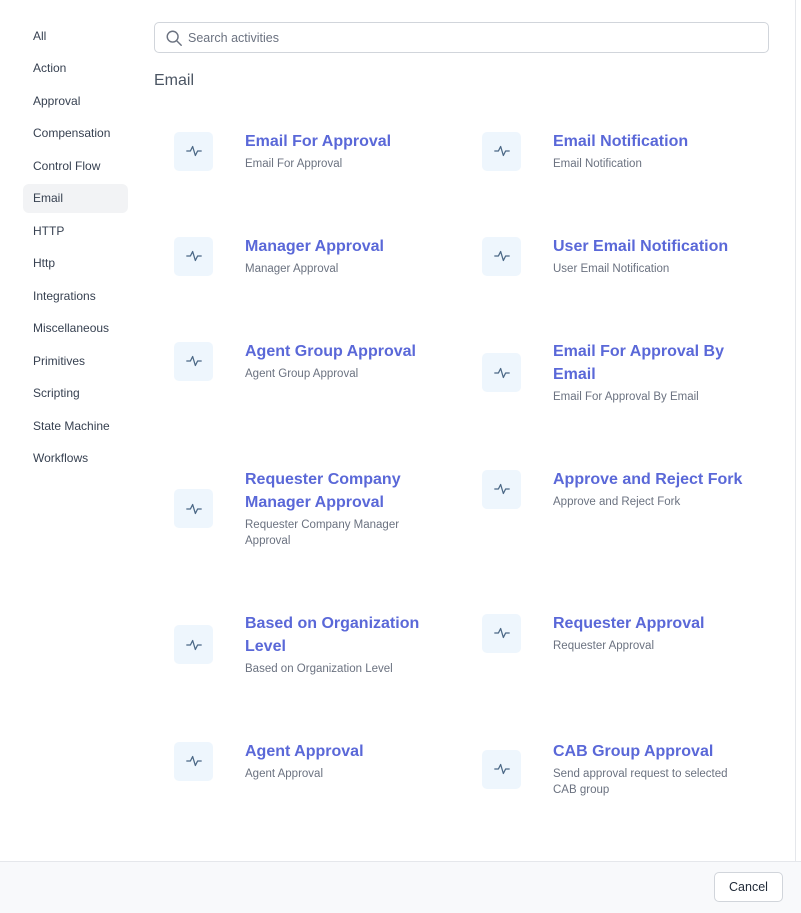  I want to click on activity-title: Email For Approval, so click(318, 141).